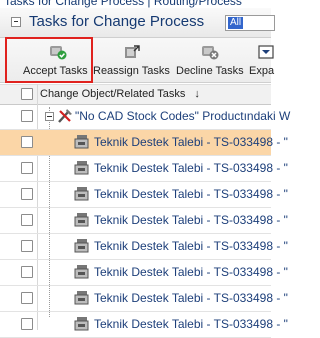  What do you see at coordinates (117, 21) in the screenshot?
I see `page-title: Tasks for Change Process` at bounding box center [117, 21].